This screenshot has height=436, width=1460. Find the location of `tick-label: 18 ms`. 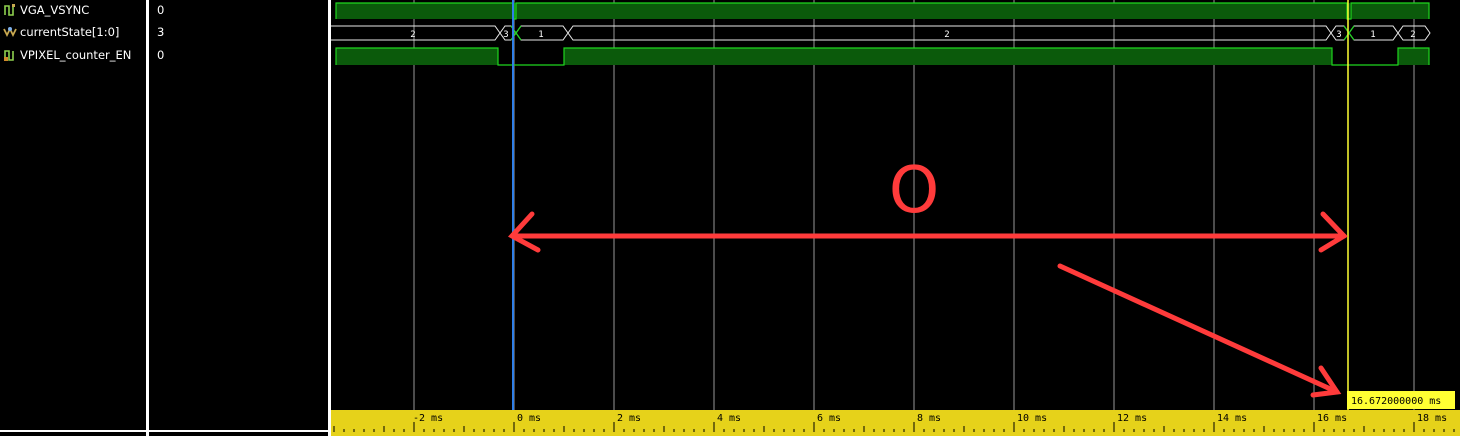

tick-label: 18 ms is located at coordinates (1432, 418).